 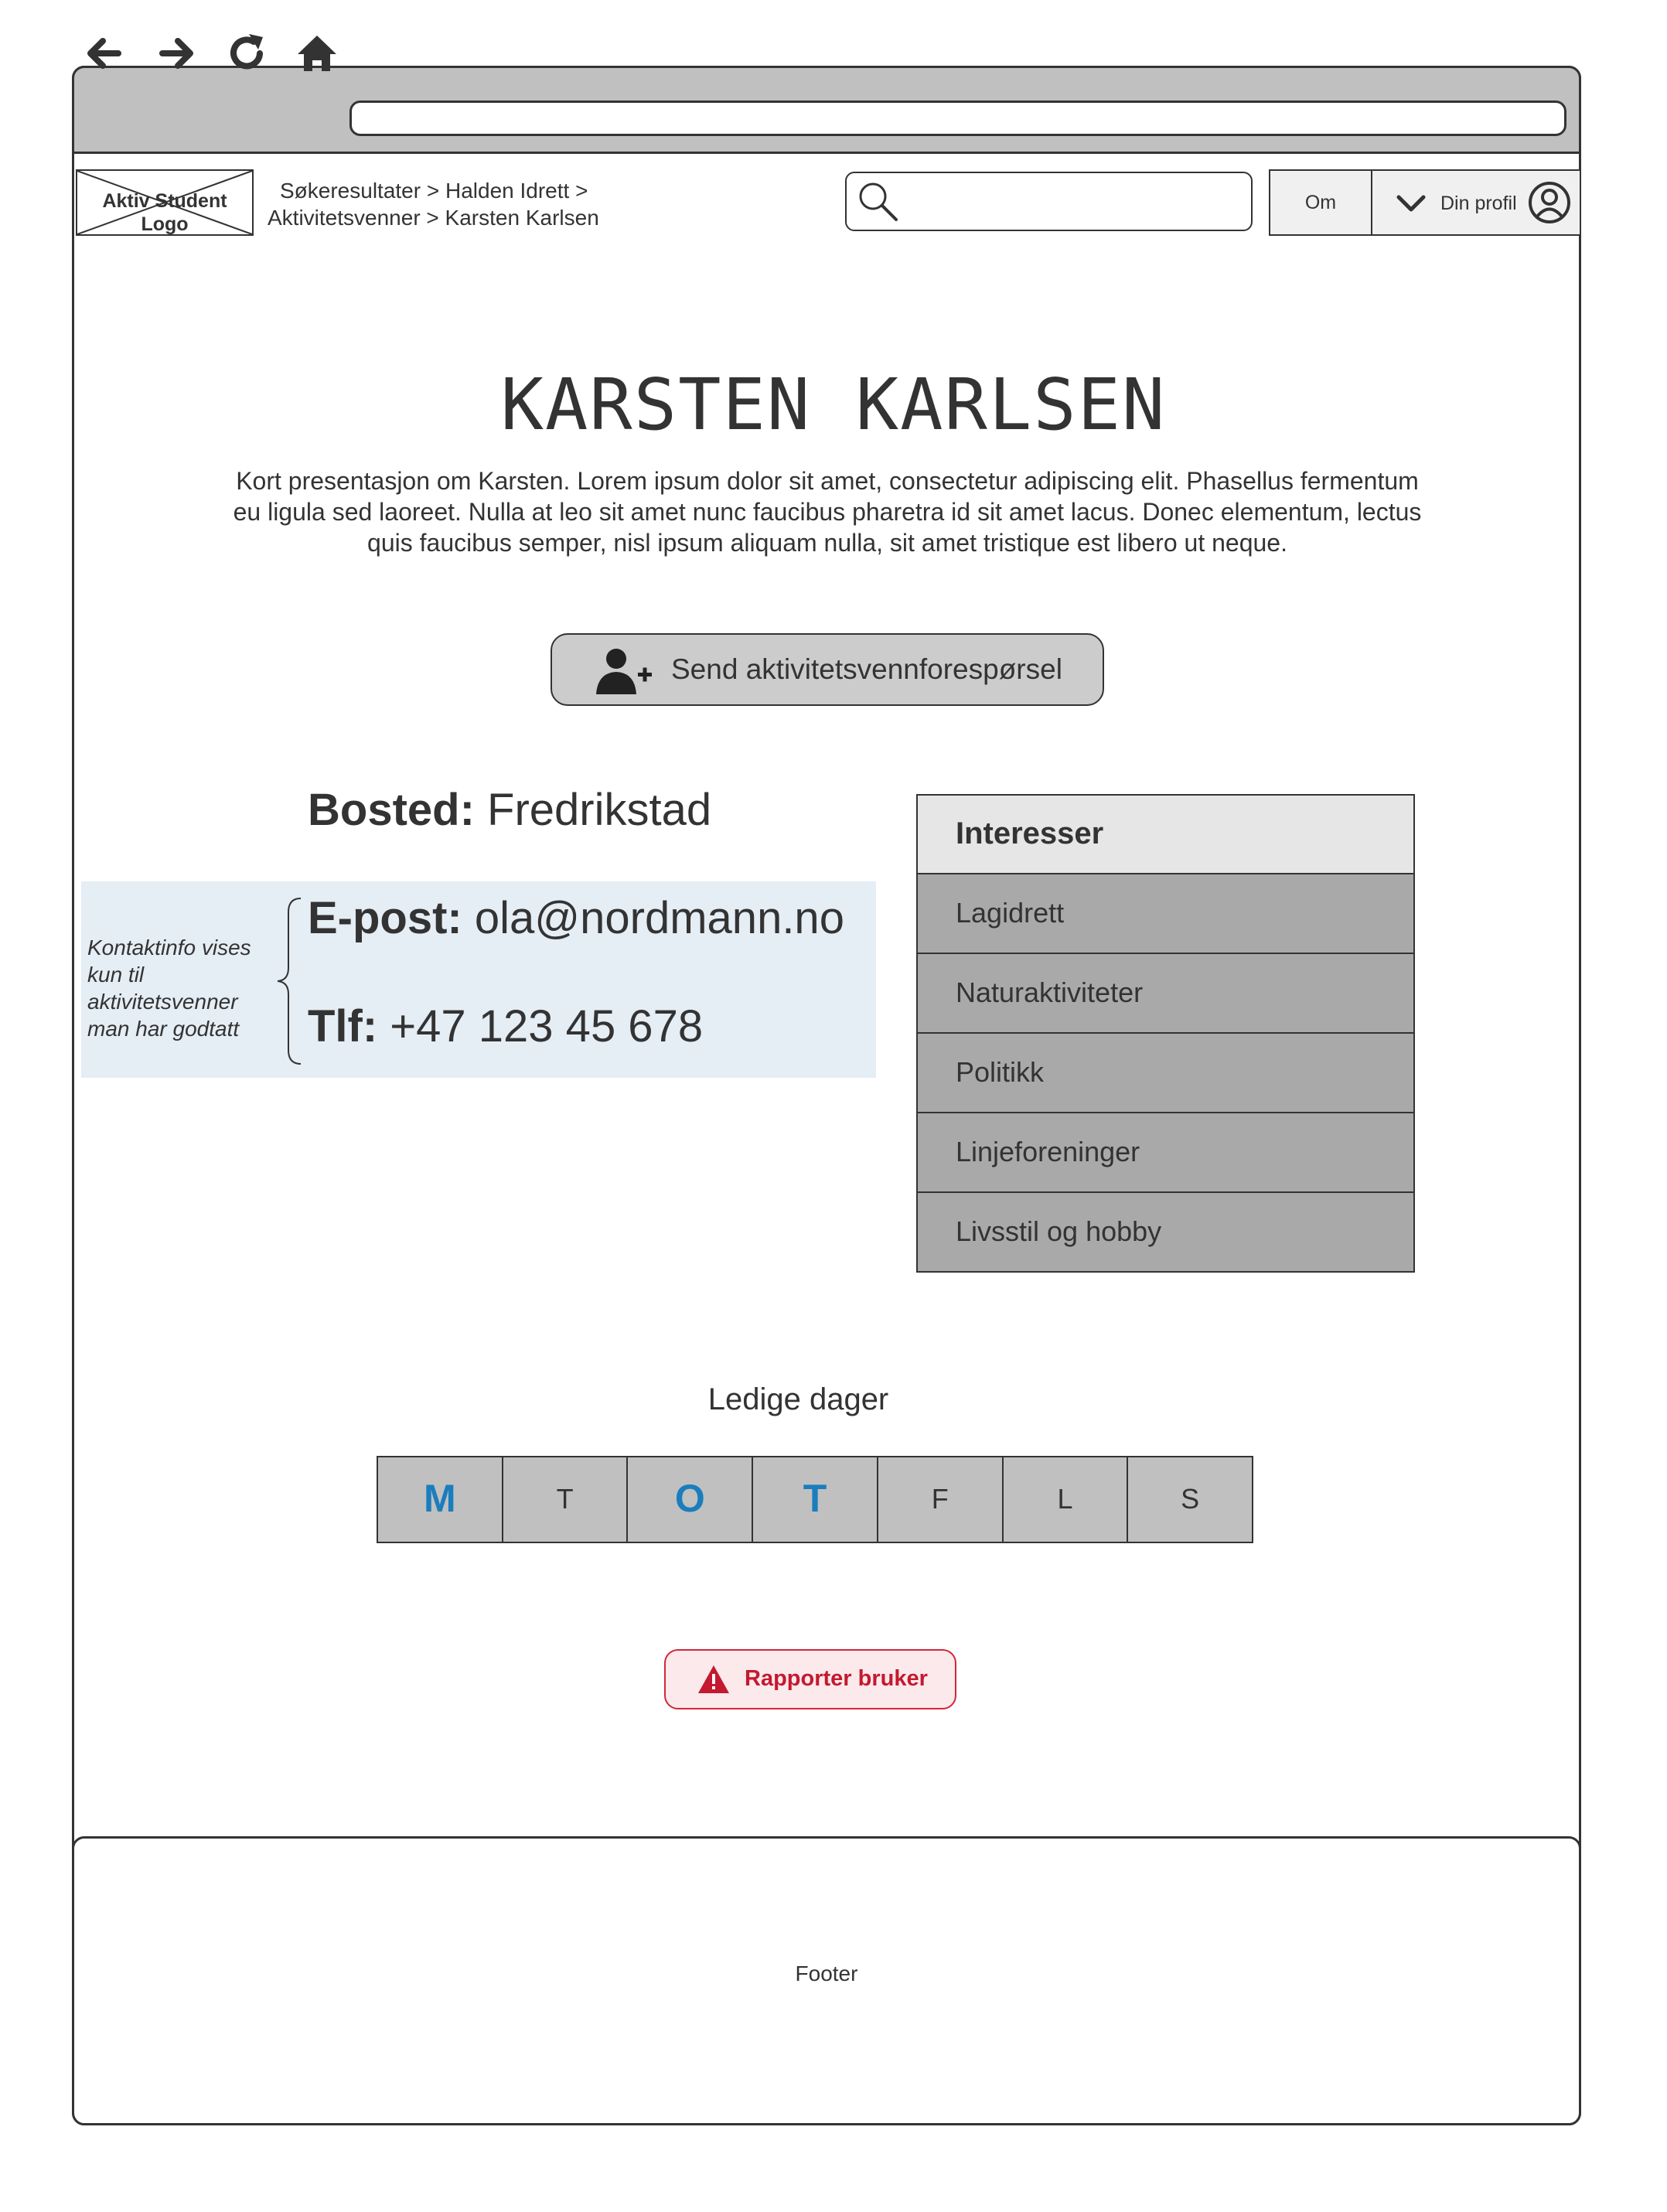 I want to click on day-cell: O, so click(x=690, y=1499).